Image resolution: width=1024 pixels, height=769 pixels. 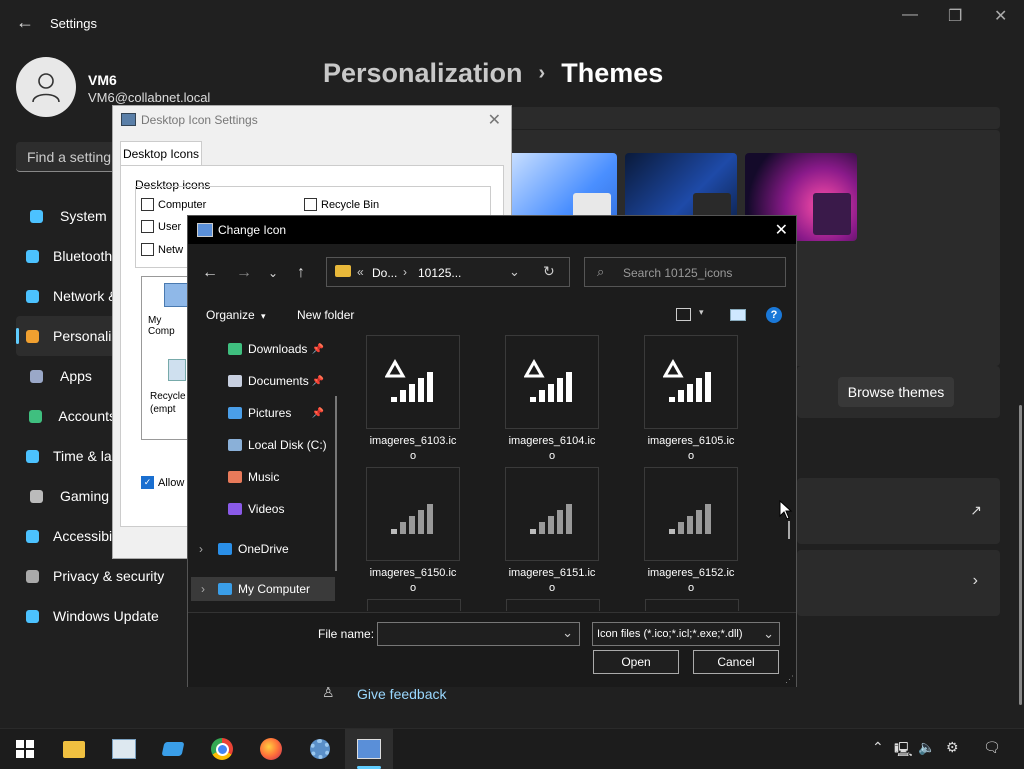 I want to click on chevron-up-icon: ⌃, so click(x=878, y=747).